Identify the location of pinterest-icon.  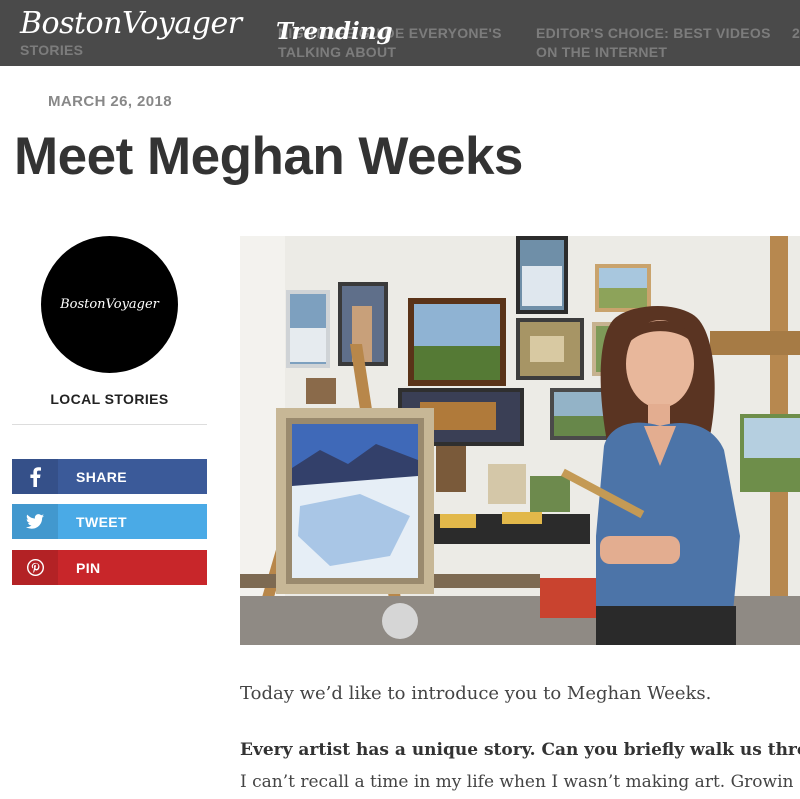
(35, 567).